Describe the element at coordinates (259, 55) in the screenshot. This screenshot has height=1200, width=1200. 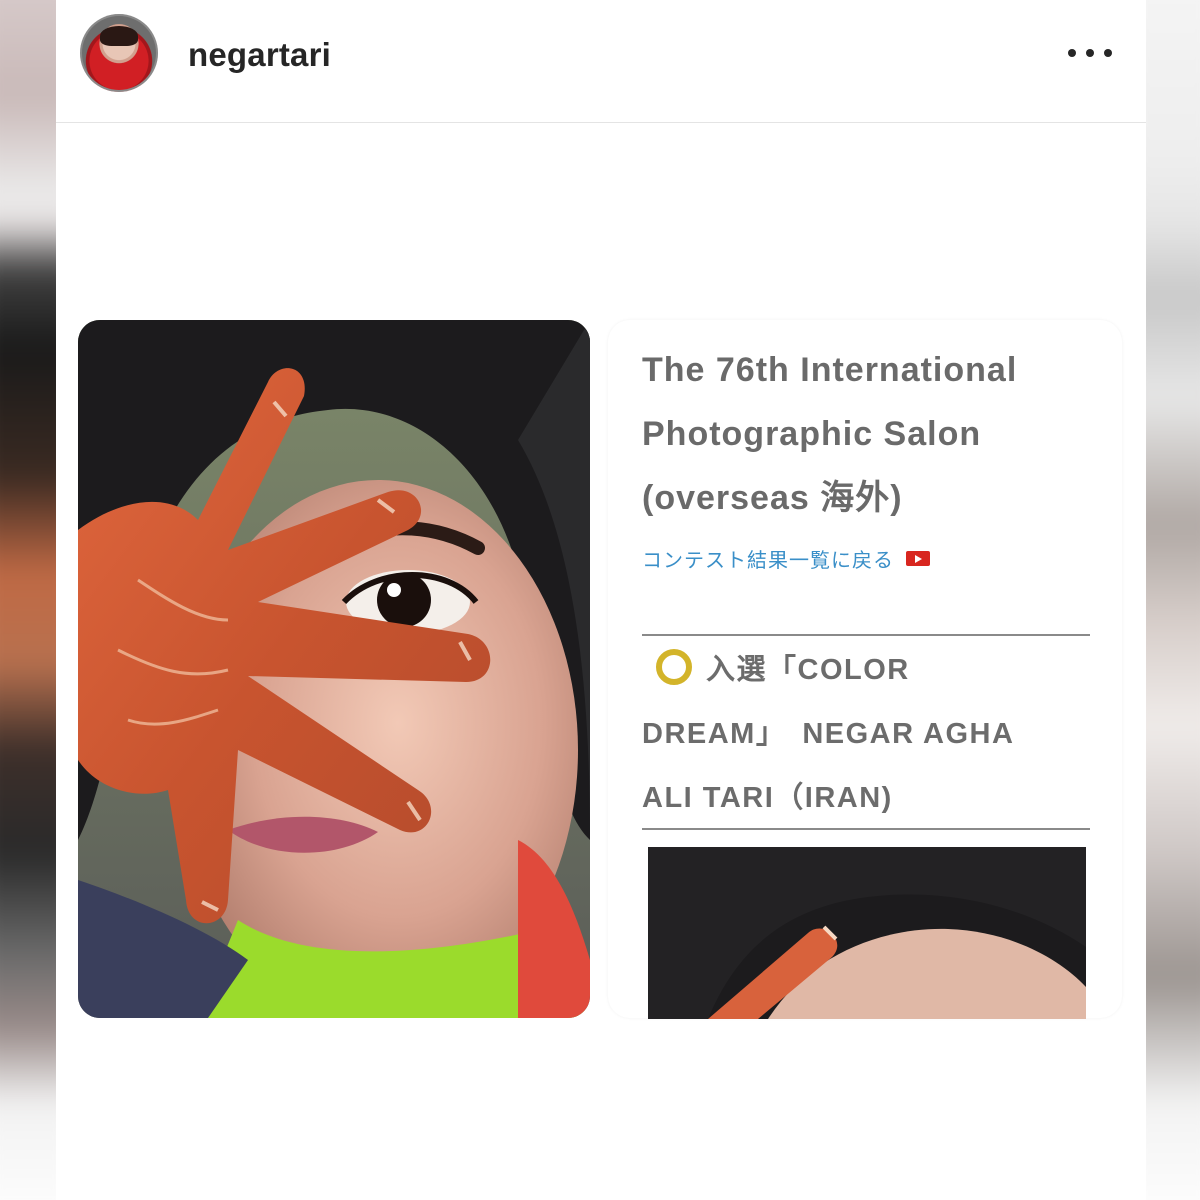
I see `username: negartari` at that location.